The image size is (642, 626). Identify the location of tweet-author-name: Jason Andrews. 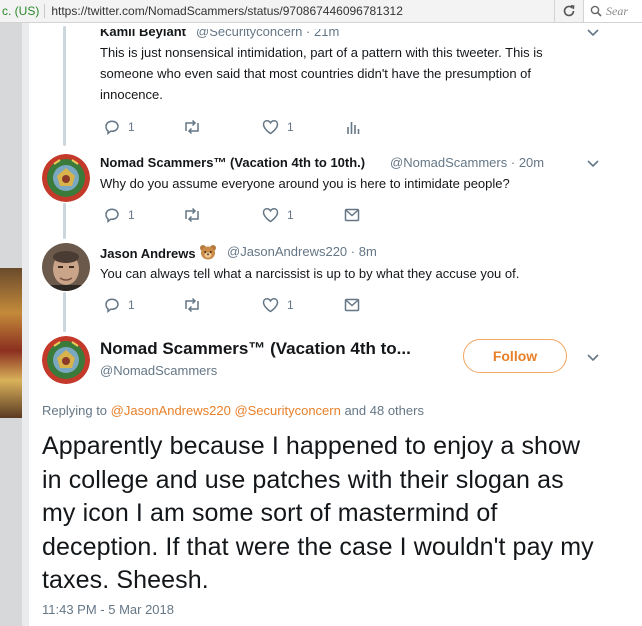
(160, 252).